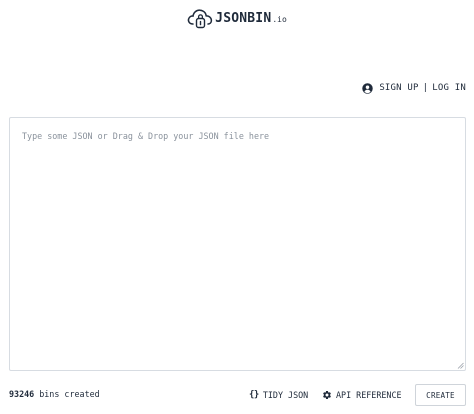 The width and height of the screenshot is (474, 414). Describe the element at coordinates (200, 19) in the screenshot. I see `cloud-lock-icon` at that location.